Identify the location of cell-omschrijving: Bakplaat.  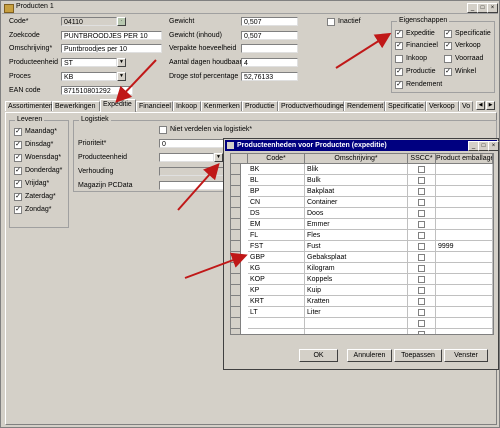
(356, 191).